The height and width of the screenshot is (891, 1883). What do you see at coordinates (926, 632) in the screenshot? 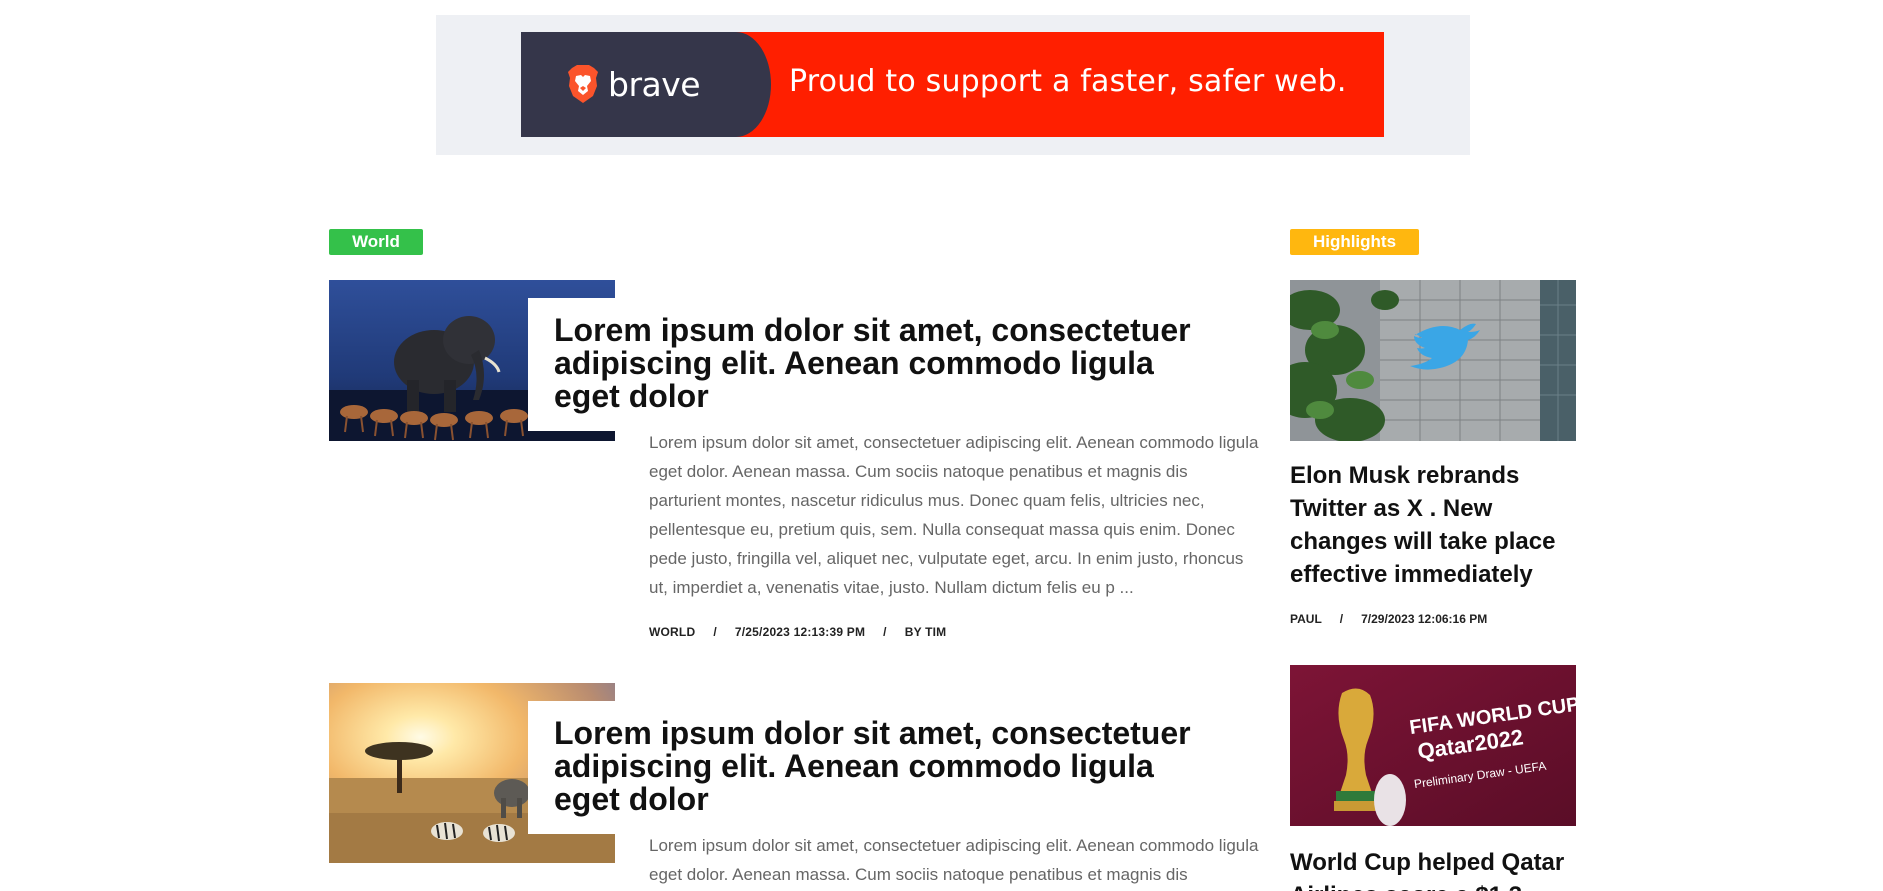
I see `article-author-link: BY TIM` at bounding box center [926, 632].